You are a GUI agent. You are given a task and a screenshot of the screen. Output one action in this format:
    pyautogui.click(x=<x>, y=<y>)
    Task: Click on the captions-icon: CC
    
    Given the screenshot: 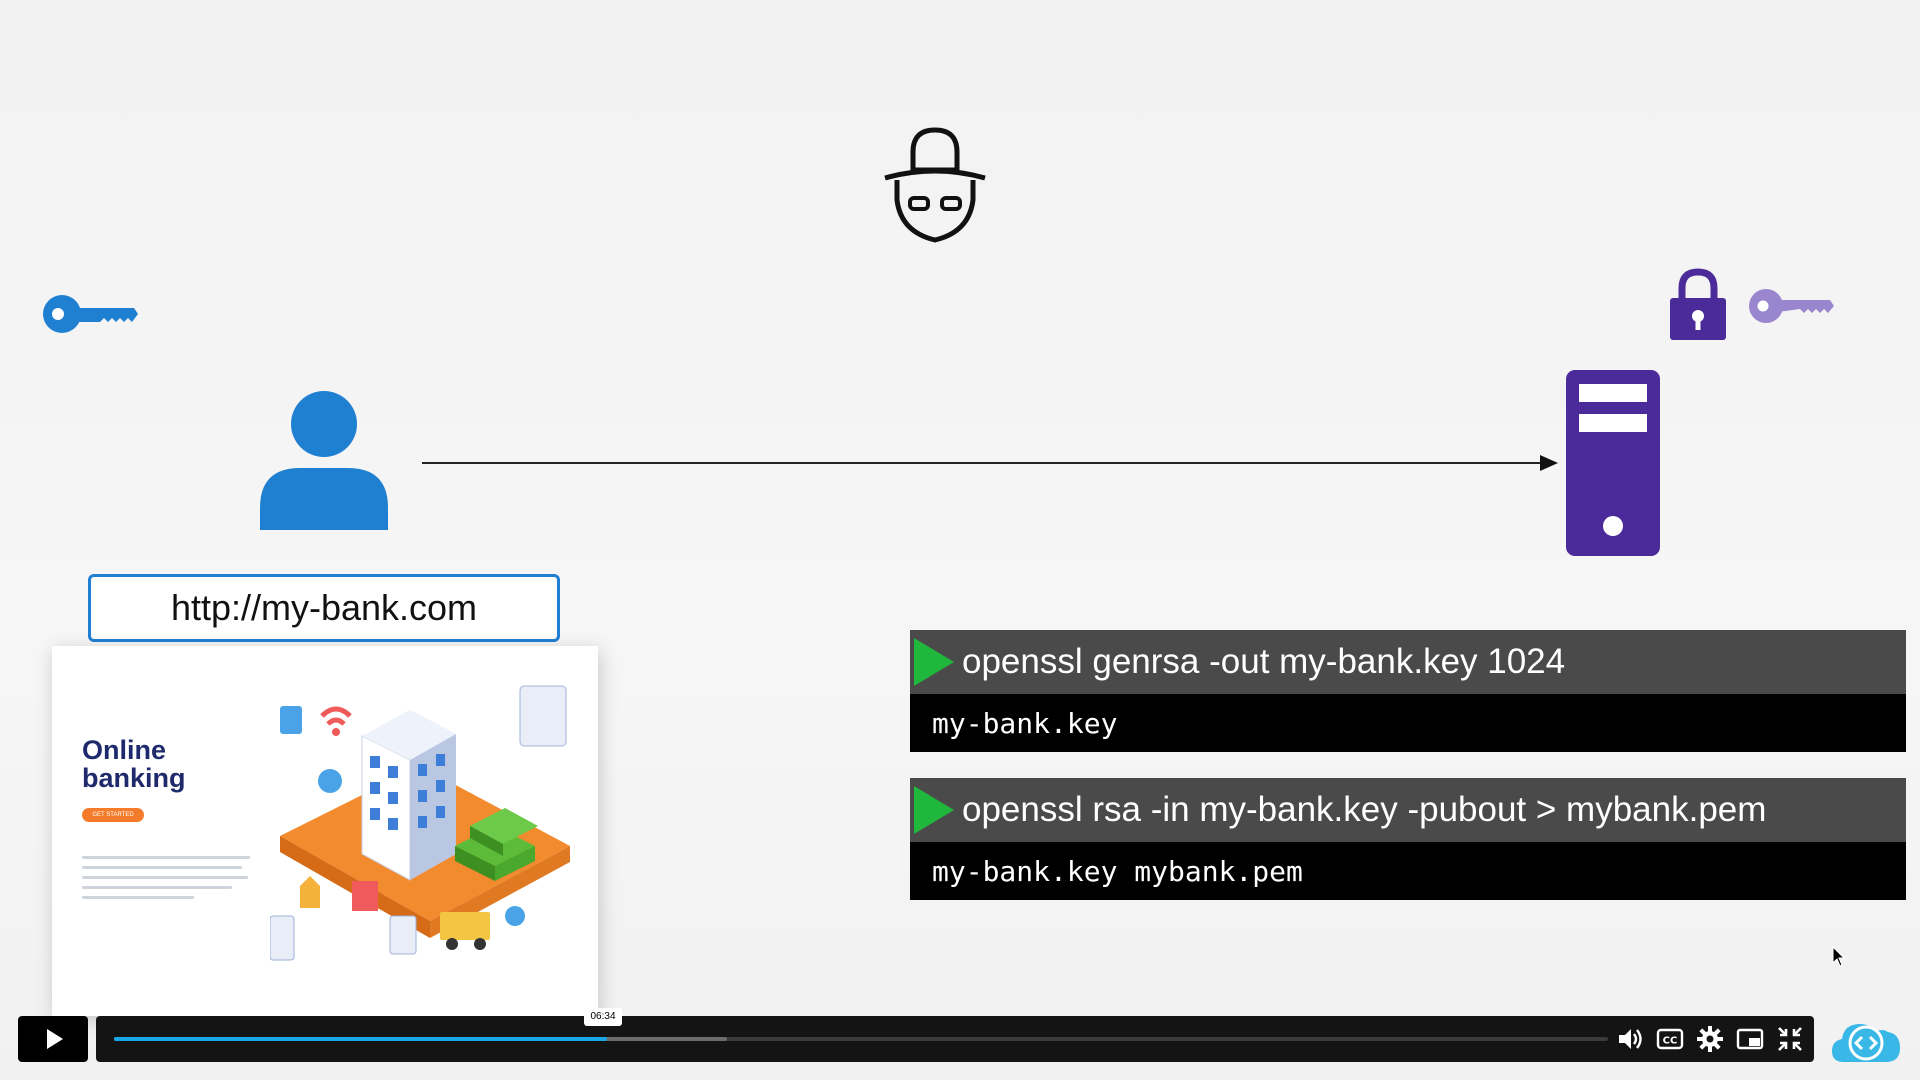 What is the action you would take?
    pyautogui.click(x=1670, y=1039)
    